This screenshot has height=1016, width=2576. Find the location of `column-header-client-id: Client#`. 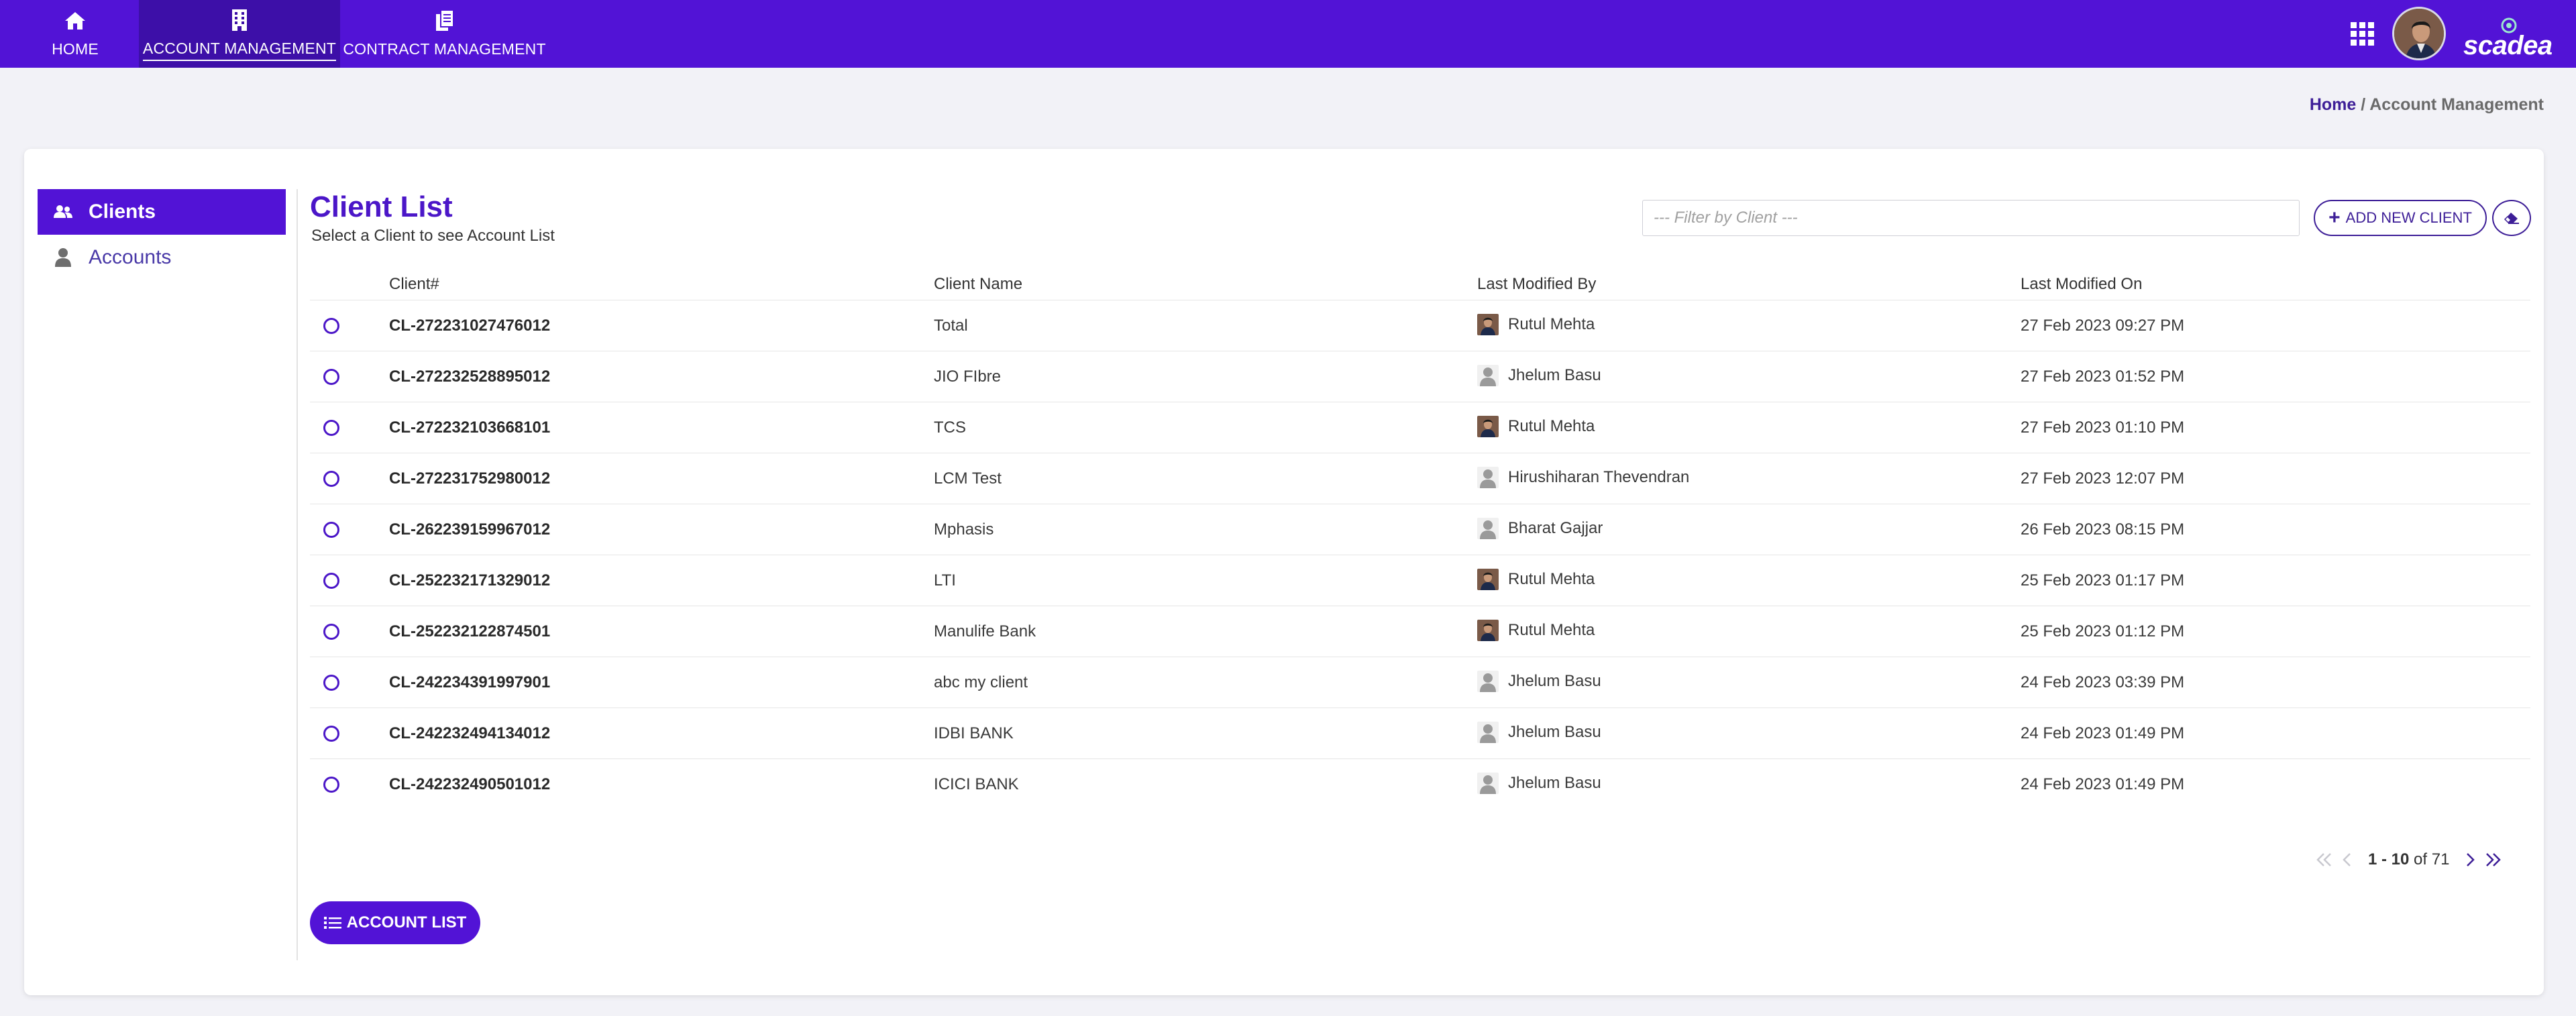

column-header-client-id: Client# is located at coordinates (414, 284).